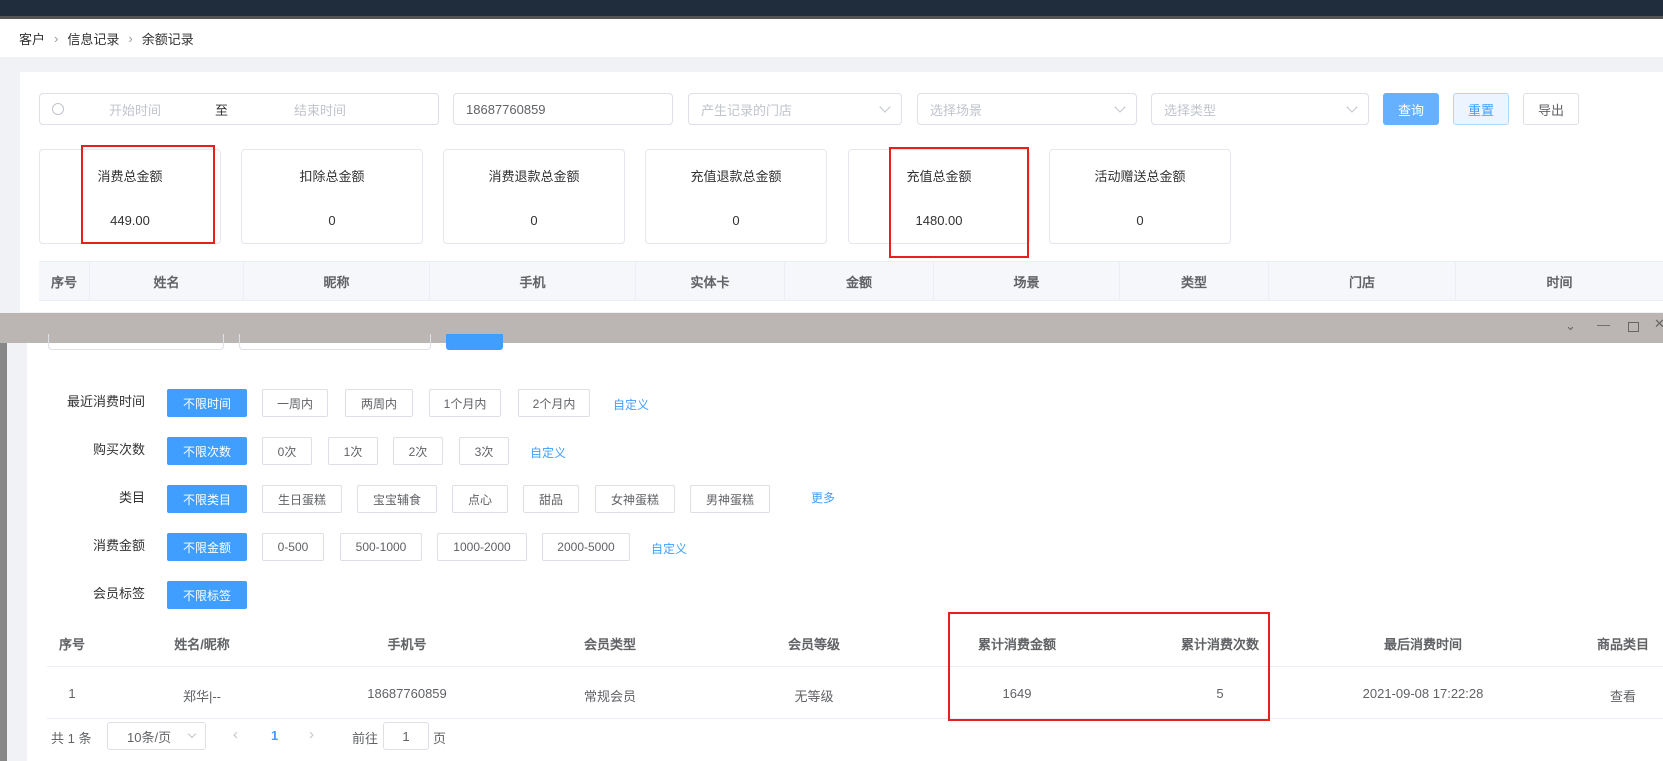 This screenshot has width=1663, height=761. Describe the element at coordinates (167, 39) in the screenshot. I see `breadcrumb-item-balance-records: 余额记录` at that location.